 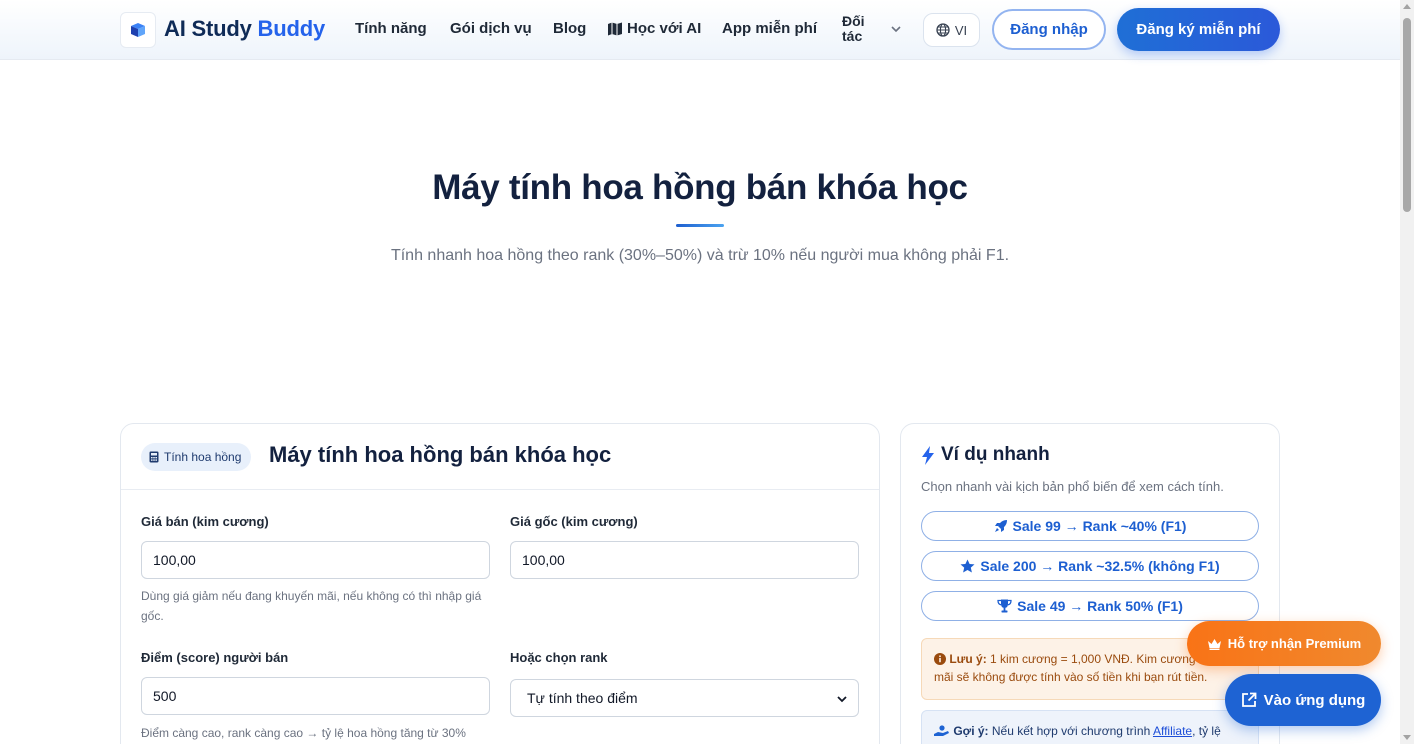 I want to click on original-price-input, so click(x=684, y=560).